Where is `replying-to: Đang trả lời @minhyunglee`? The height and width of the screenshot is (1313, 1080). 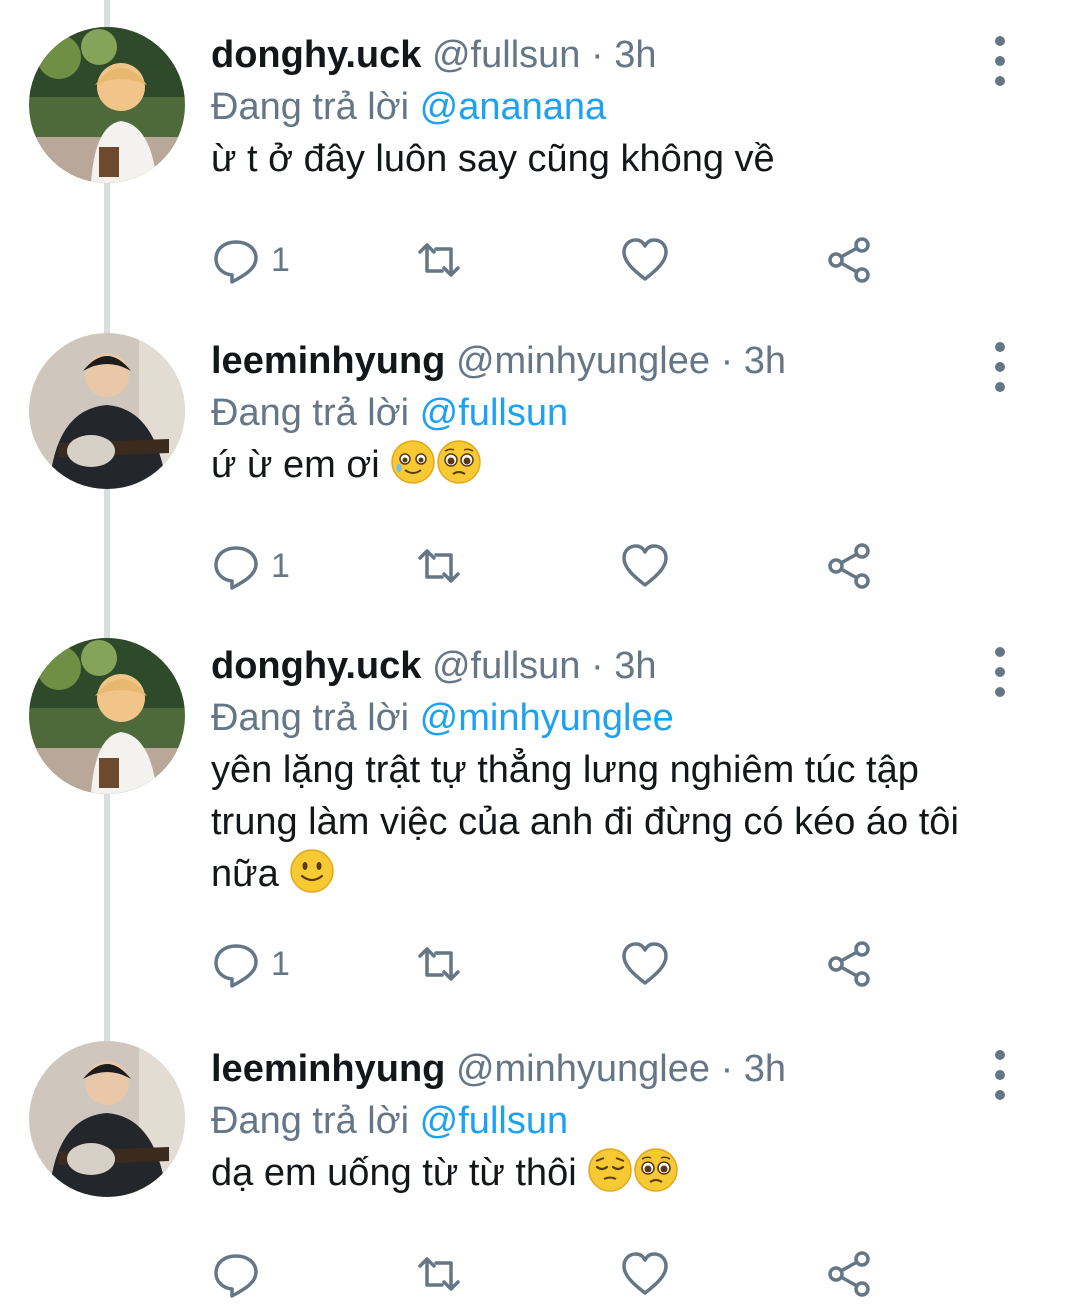 replying-to: Đang trả lời @minhyunglee is located at coordinates (625, 718).